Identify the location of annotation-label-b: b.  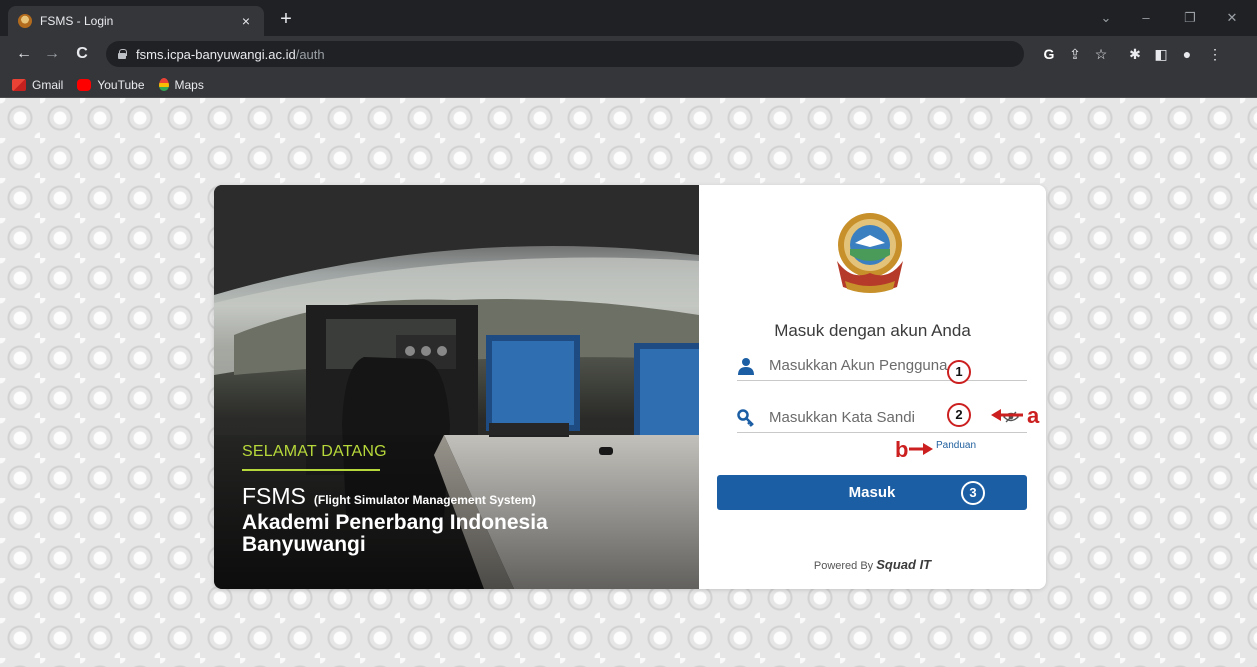
(902, 449).